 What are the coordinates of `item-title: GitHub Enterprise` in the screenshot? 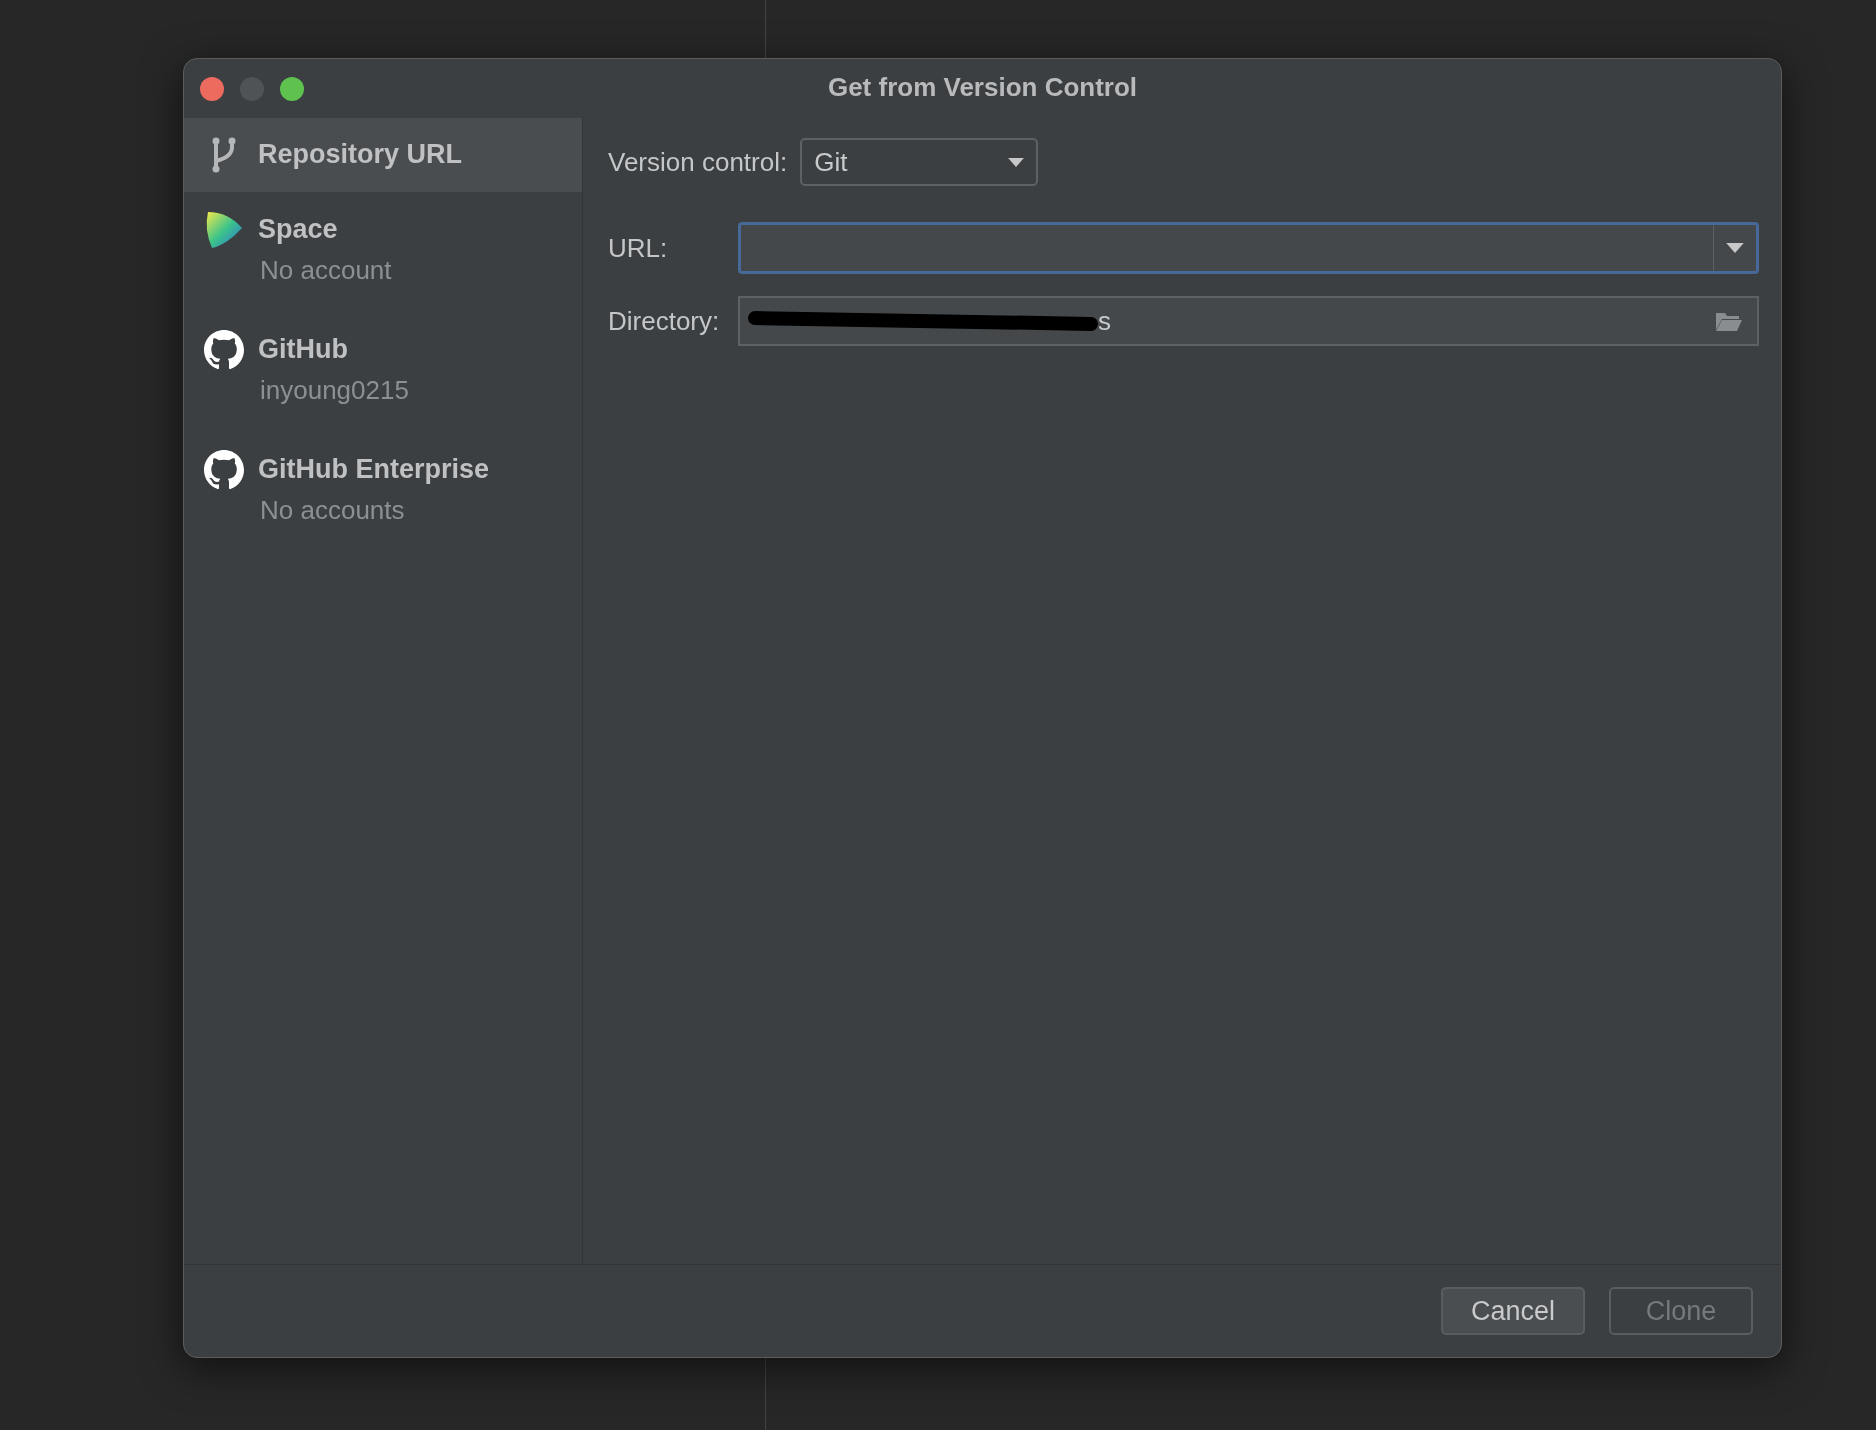 It's located at (374, 469).